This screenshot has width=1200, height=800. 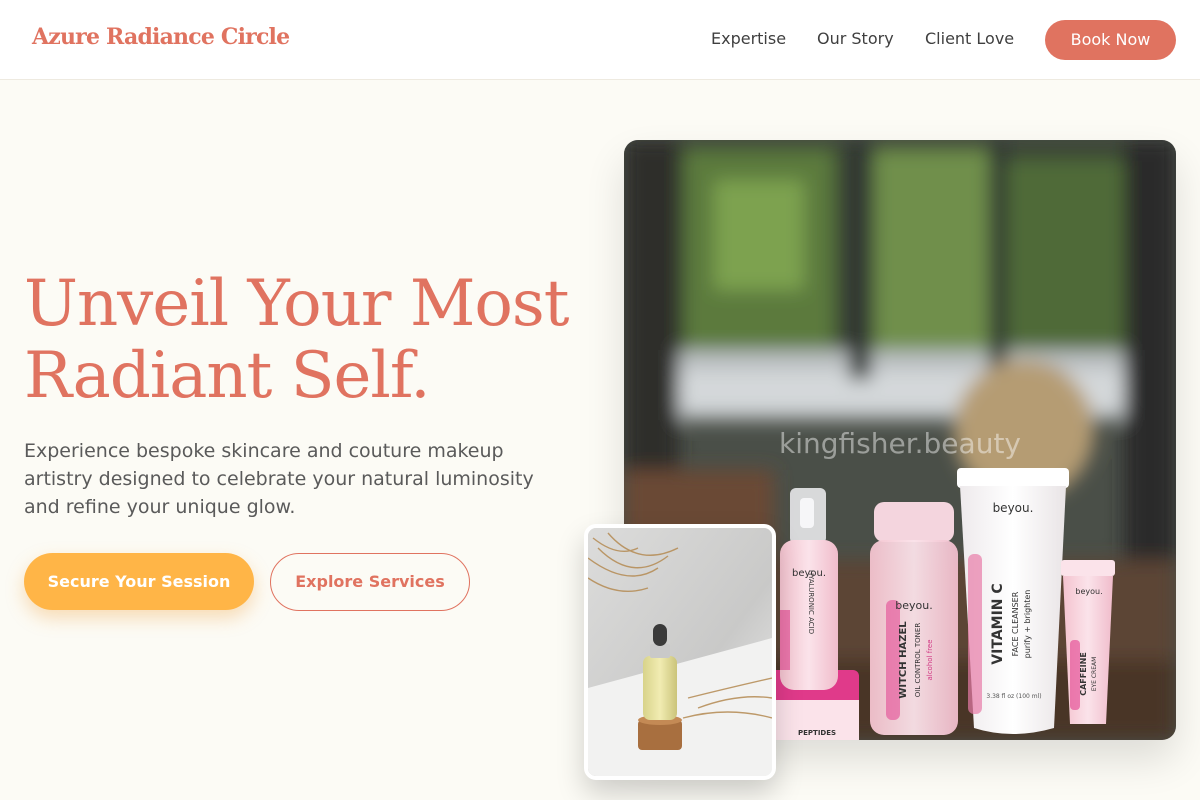 What do you see at coordinates (1088, 591) in the screenshot?
I see `eye-cream-brand-label: beyou.` at bounding box center [1088, 591].